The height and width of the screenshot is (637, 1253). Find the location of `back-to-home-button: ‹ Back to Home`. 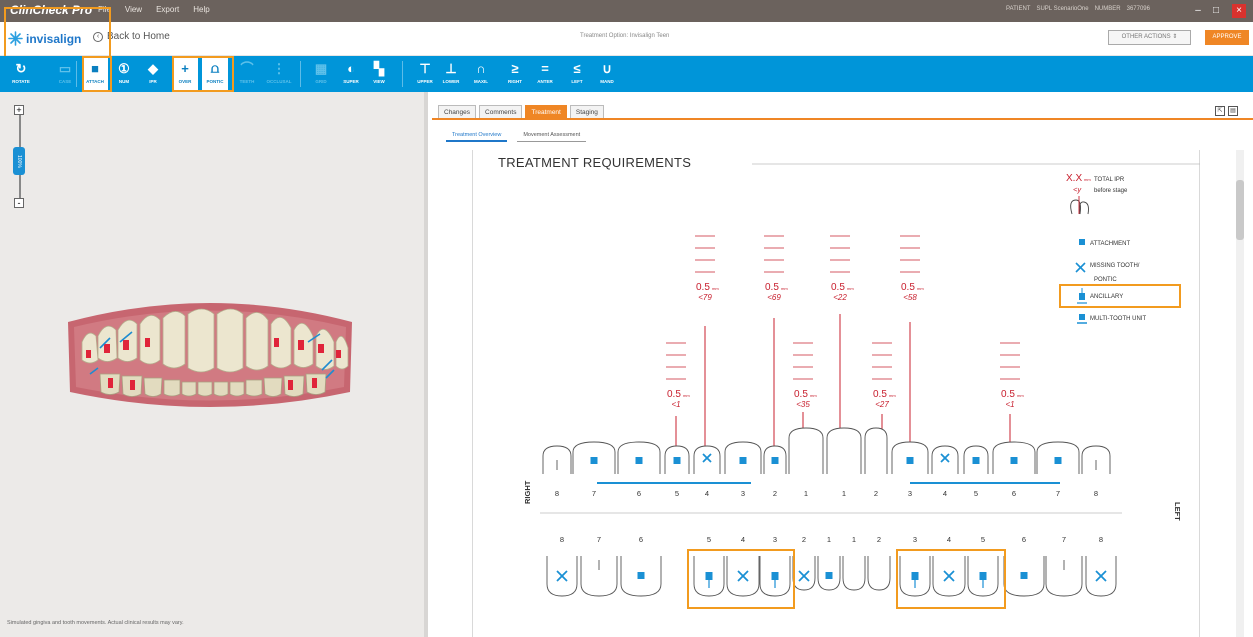

back-to-home-button: ‹ Back to Home is located at coordinates (131, 36).